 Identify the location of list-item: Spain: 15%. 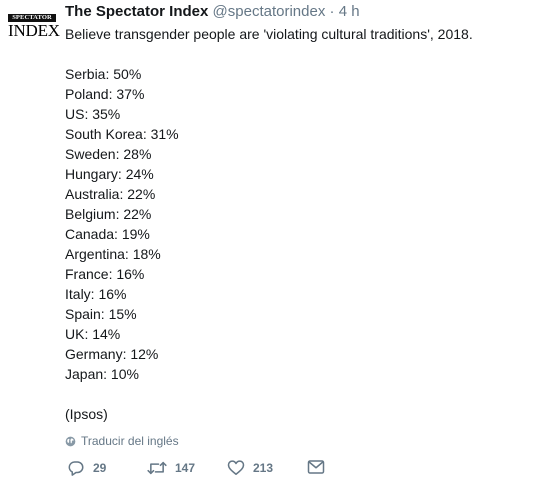
(101, 314).